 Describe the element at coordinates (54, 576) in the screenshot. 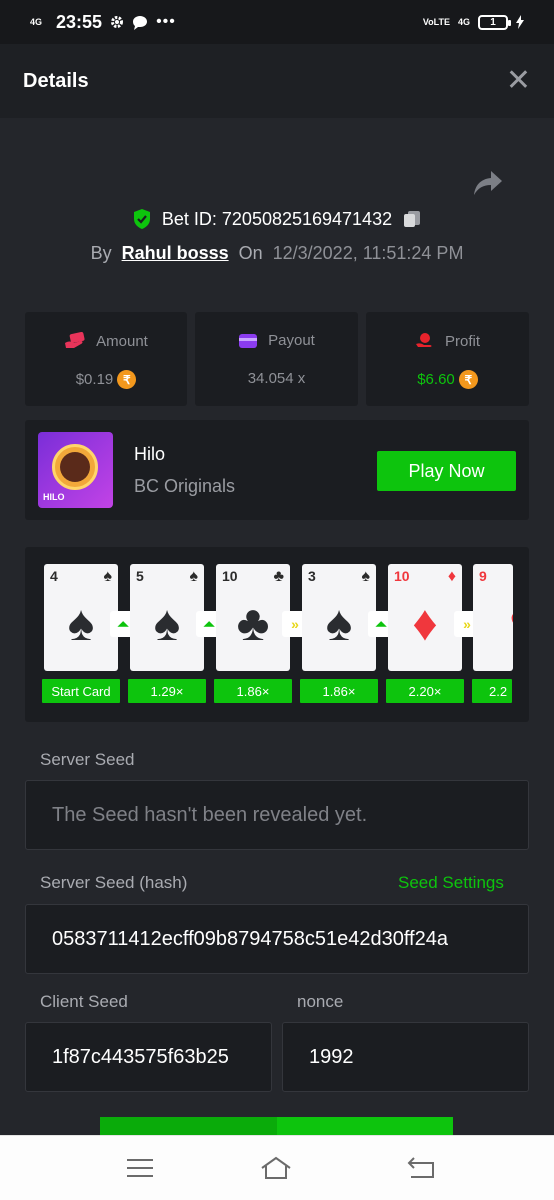

I see `card-rank: 4` at that location.